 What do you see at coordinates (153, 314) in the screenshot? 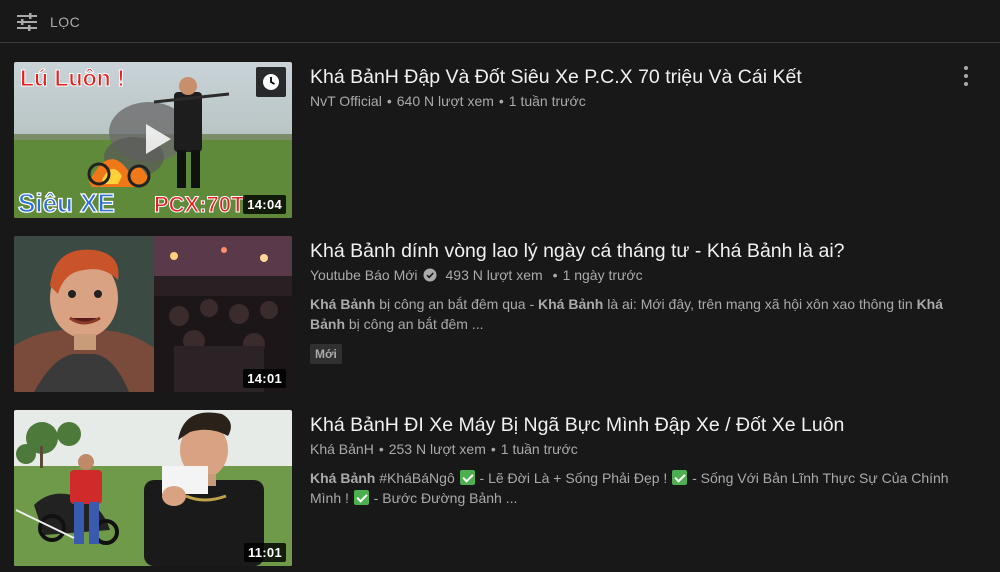
I see `video-thumbnail: 14:01` at bounding box center [153, 314].